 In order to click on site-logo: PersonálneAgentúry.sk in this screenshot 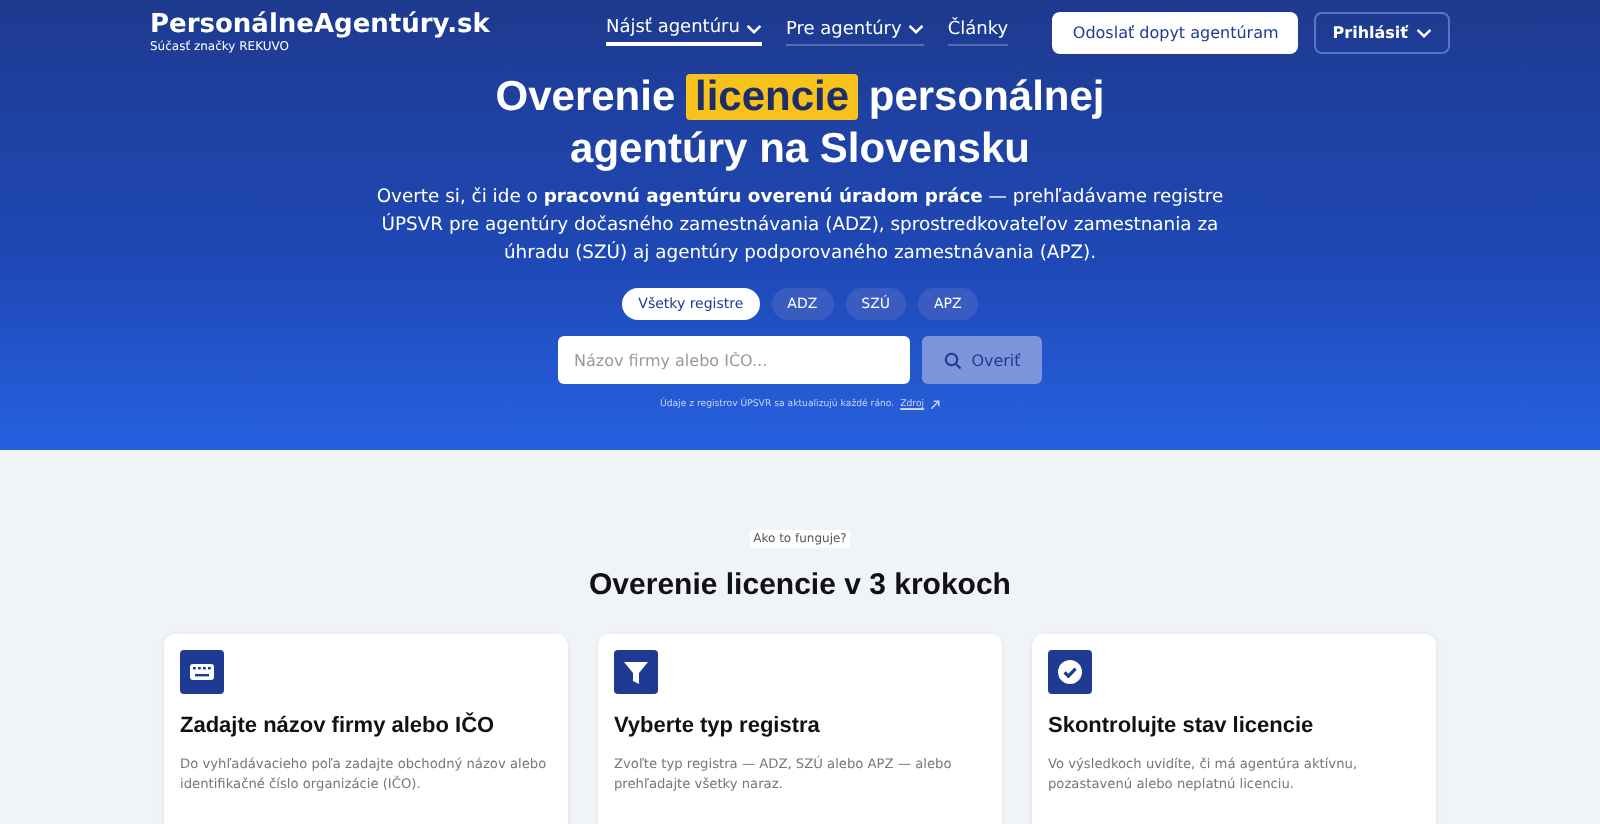, I will do `click(370, 25)`.